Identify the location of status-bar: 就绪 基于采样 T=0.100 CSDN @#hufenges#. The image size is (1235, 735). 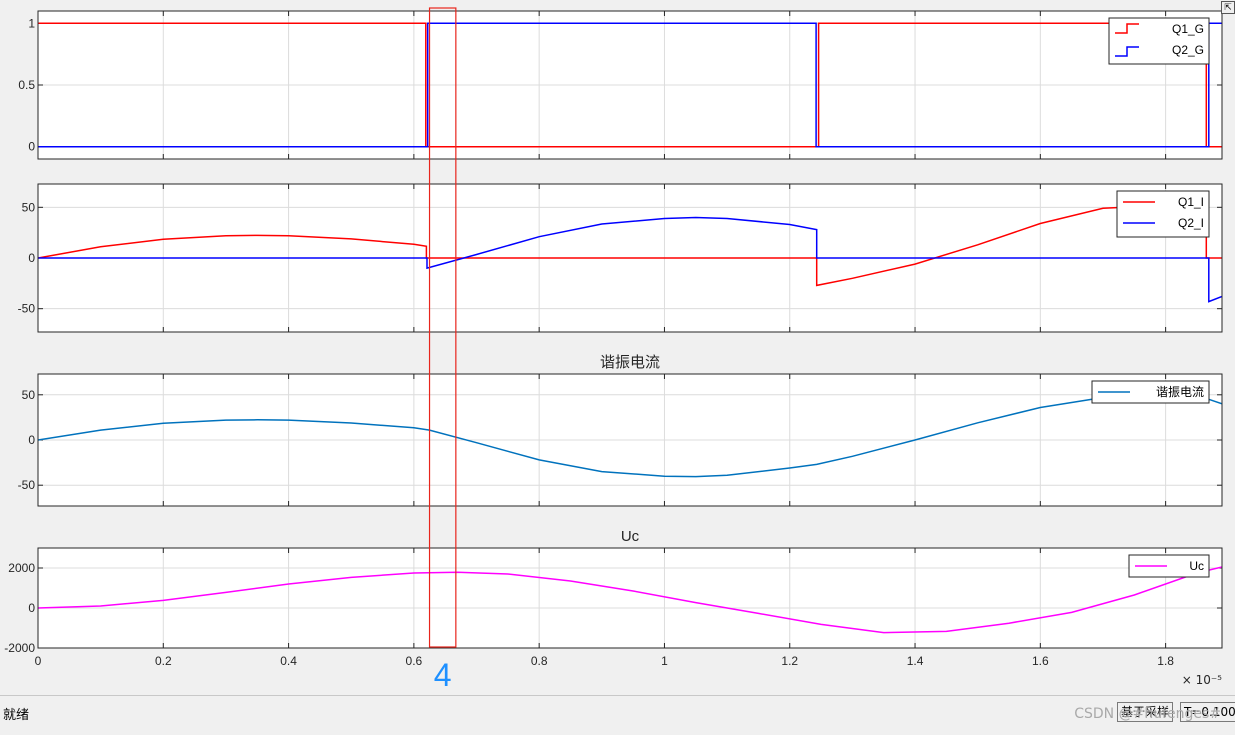
(617, 715).